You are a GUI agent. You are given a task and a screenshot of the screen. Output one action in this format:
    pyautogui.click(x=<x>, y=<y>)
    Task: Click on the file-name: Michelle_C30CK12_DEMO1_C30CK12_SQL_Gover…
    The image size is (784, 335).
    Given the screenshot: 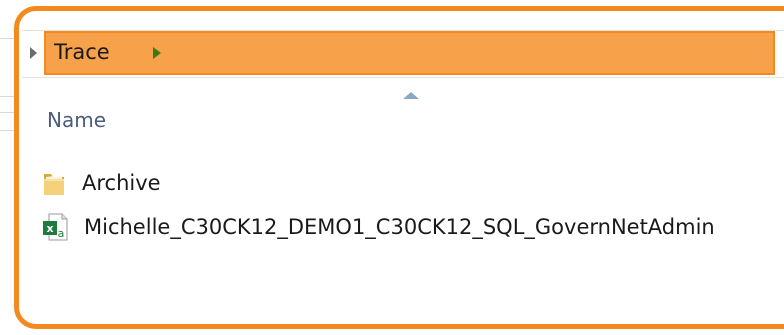 What is the action you would take?
    pyautogui.click(x=399, y=227)
    